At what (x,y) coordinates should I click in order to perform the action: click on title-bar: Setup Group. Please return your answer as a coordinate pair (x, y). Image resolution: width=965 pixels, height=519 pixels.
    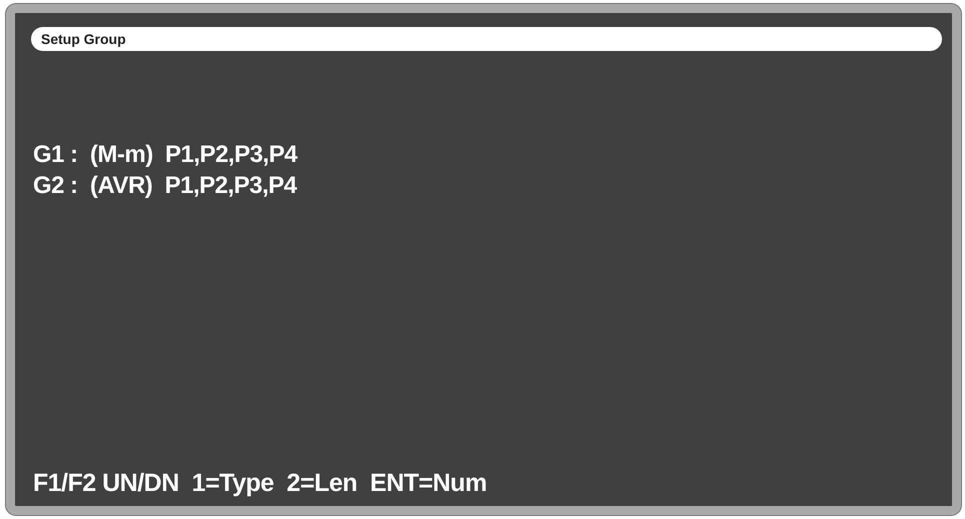
    Looking at the image, I should click on (486, 39).